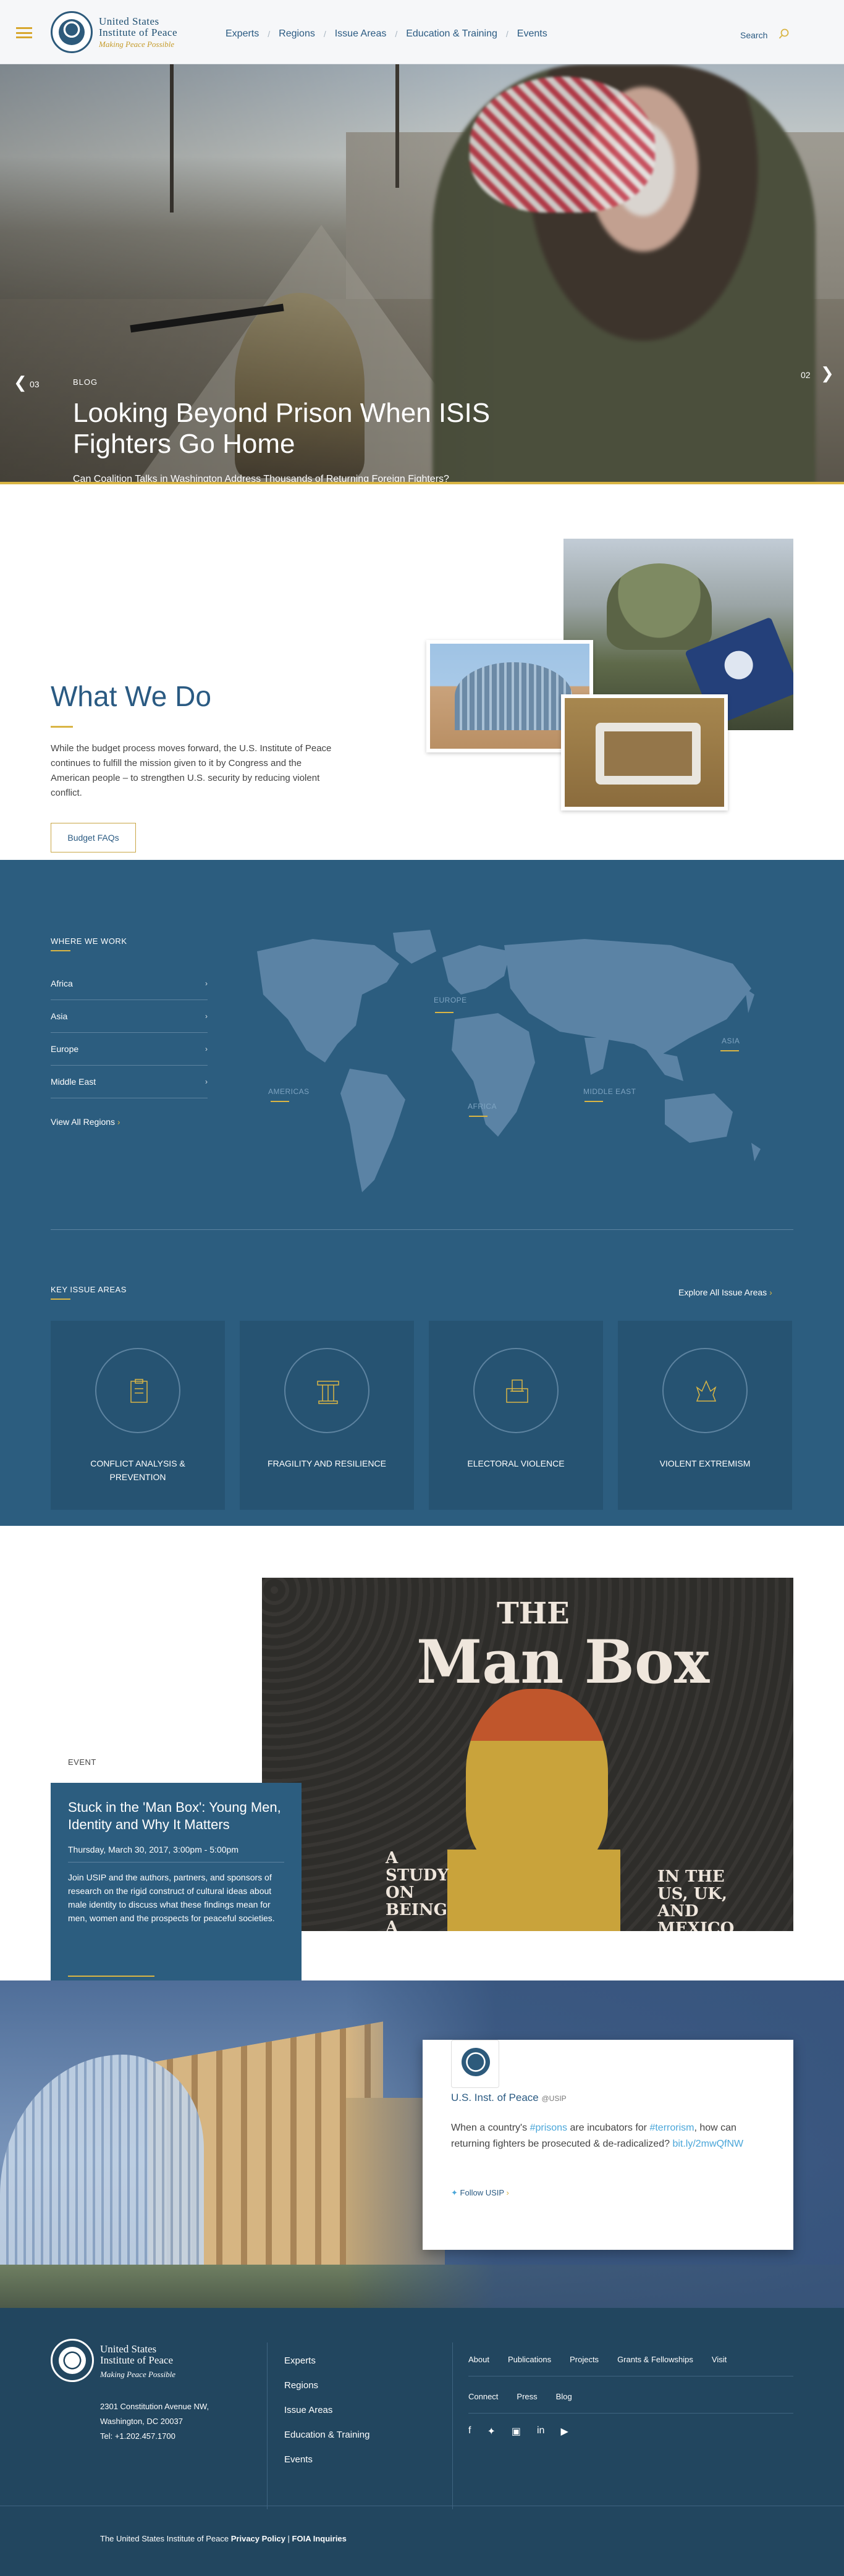 The width and height of the screenshot is (844, 2576). Describe the element at coordinates (705, 1415) in the screenshot. I see `issue-card-violent-extremism: VIOLENT EXTREMISM` at that location.